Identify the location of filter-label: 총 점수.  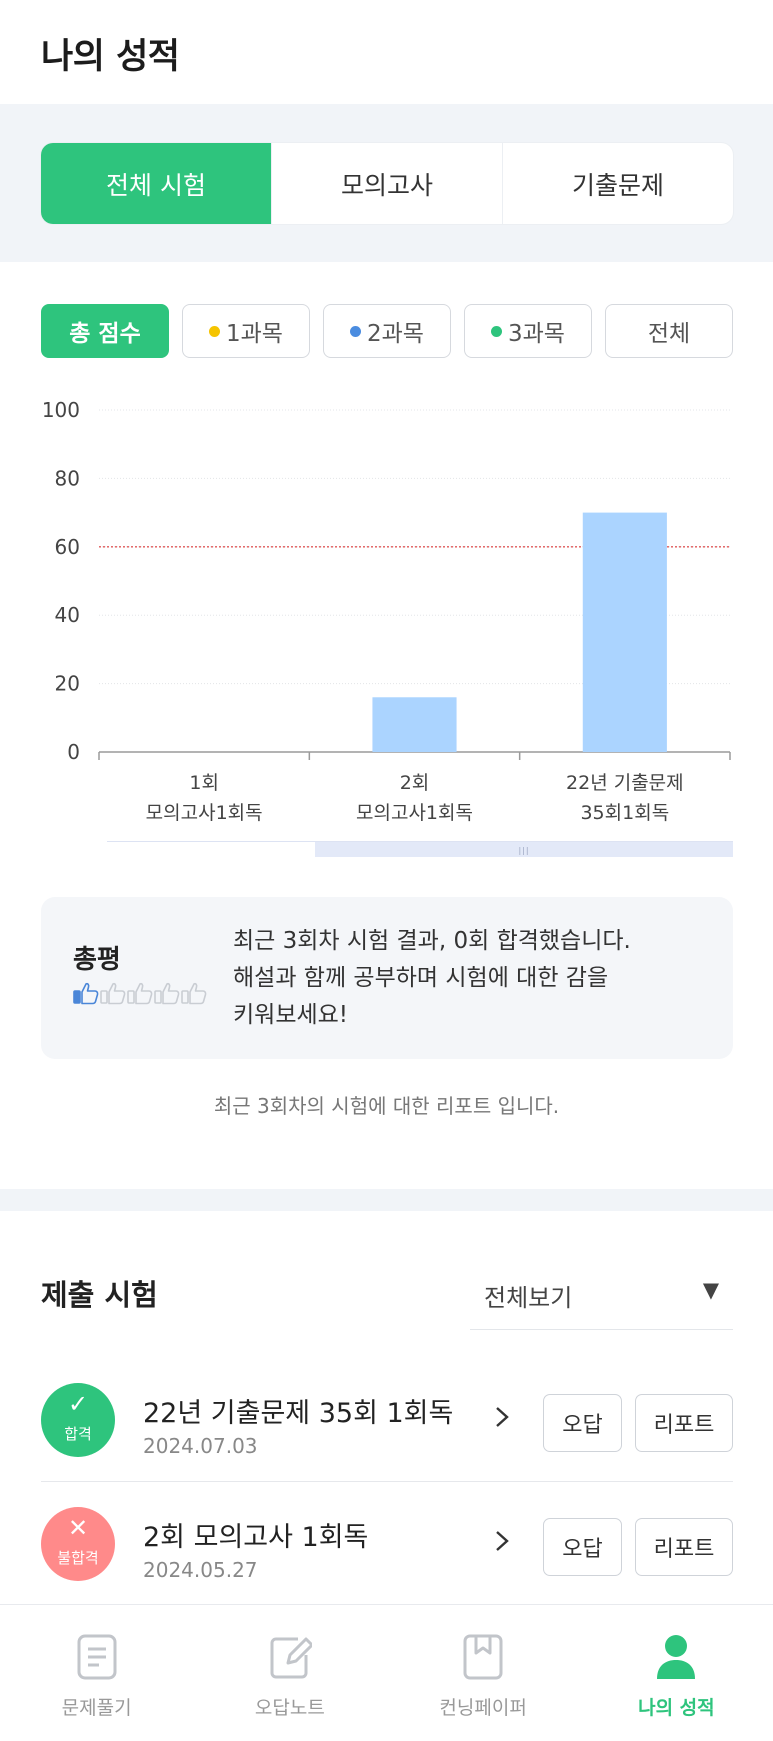
(105, 334).